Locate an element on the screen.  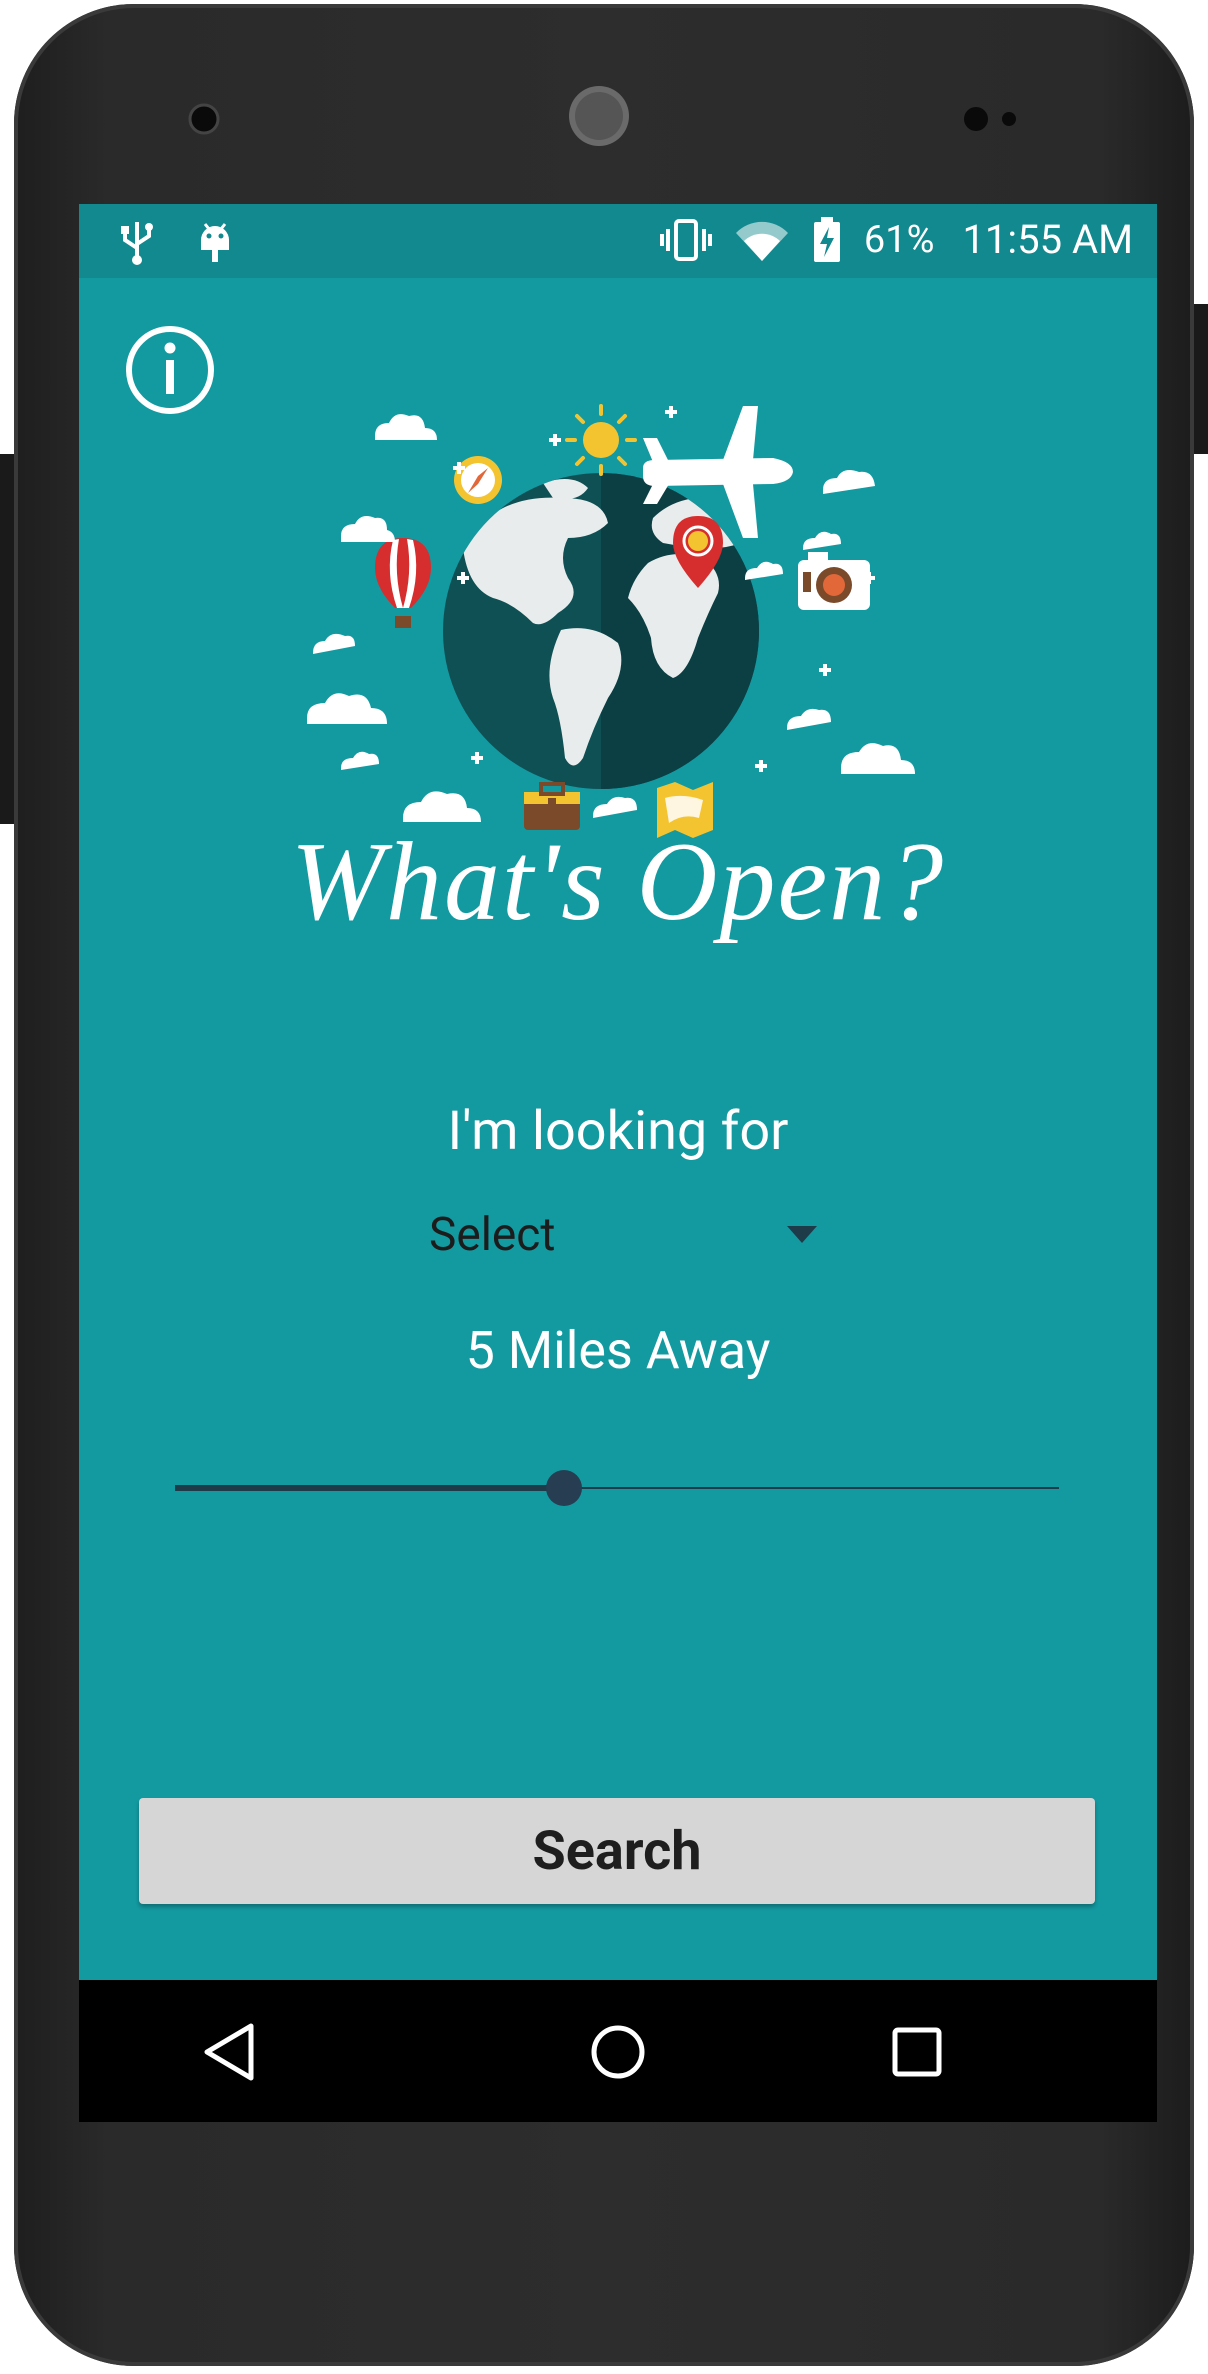
phone-top-bezel is located at coordinates (602, 116).